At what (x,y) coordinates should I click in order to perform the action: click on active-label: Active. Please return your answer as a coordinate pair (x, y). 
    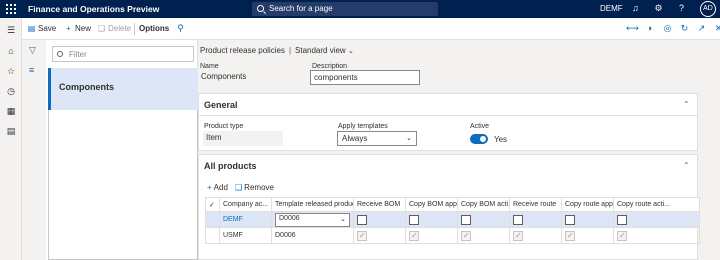
    Looking at the image, I should click on (480, 126).